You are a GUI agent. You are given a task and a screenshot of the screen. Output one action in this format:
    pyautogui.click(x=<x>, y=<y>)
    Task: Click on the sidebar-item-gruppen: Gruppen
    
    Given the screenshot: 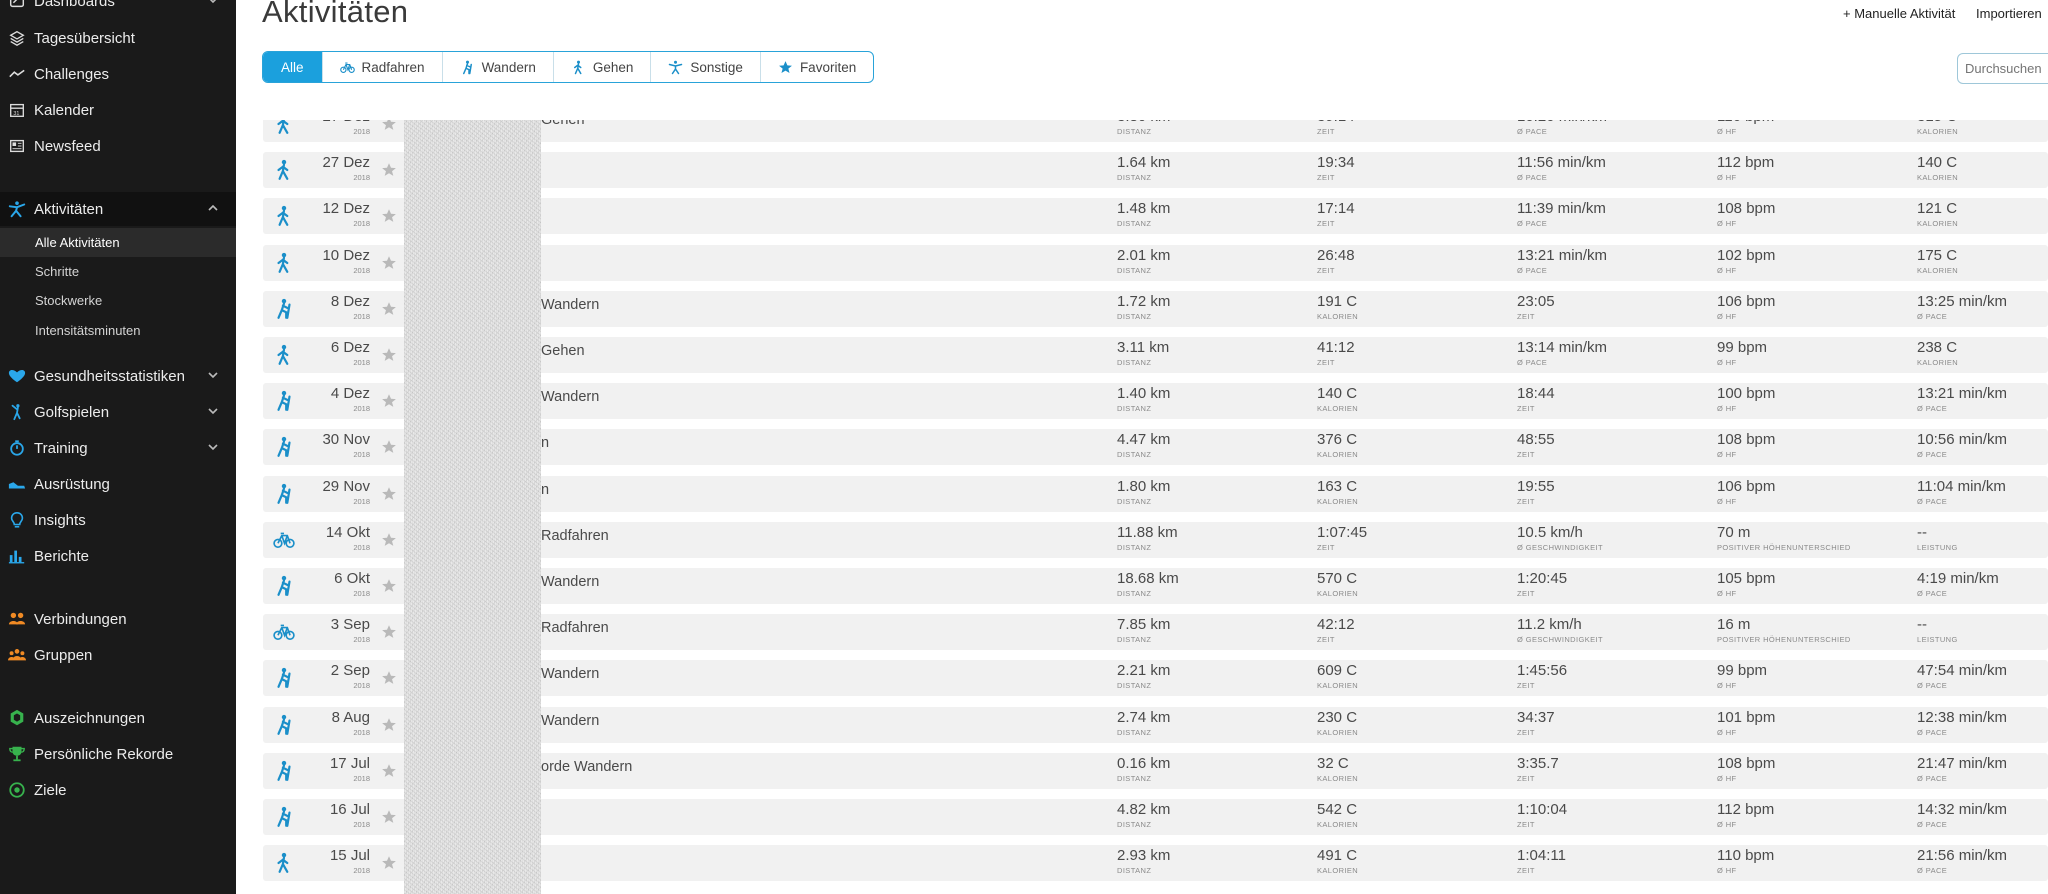 What is the action you would take?
    pyautogui.click(x=118, y=655)
    